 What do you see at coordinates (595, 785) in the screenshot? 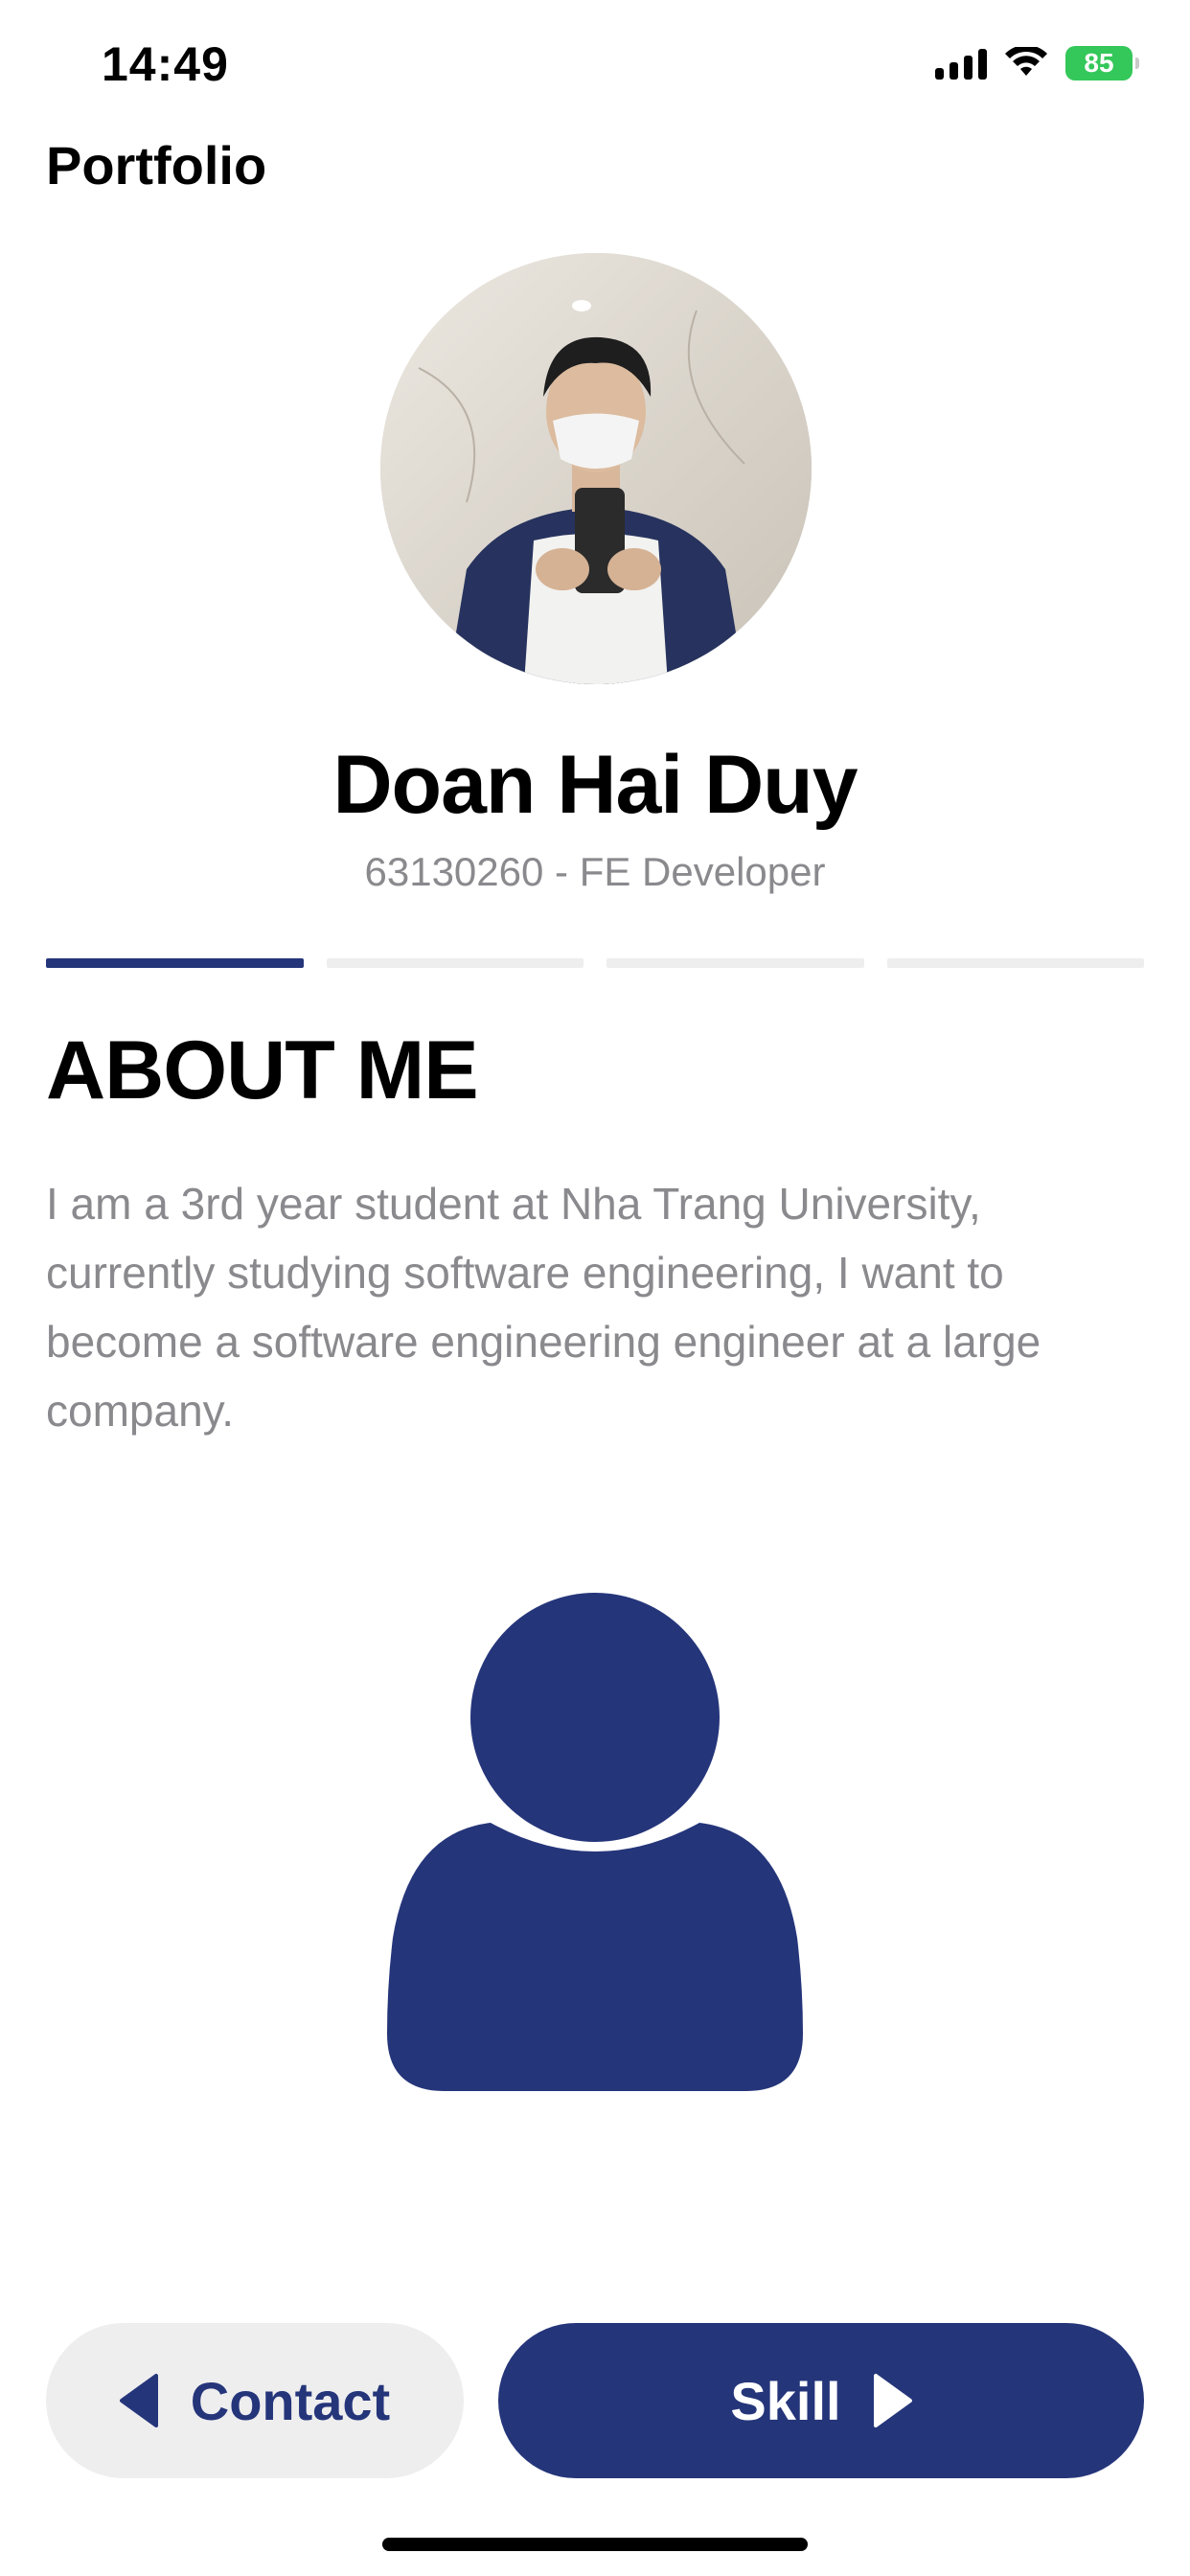
I see `profile-name: Doan Hai Duy` at bounding box center [595, 785].